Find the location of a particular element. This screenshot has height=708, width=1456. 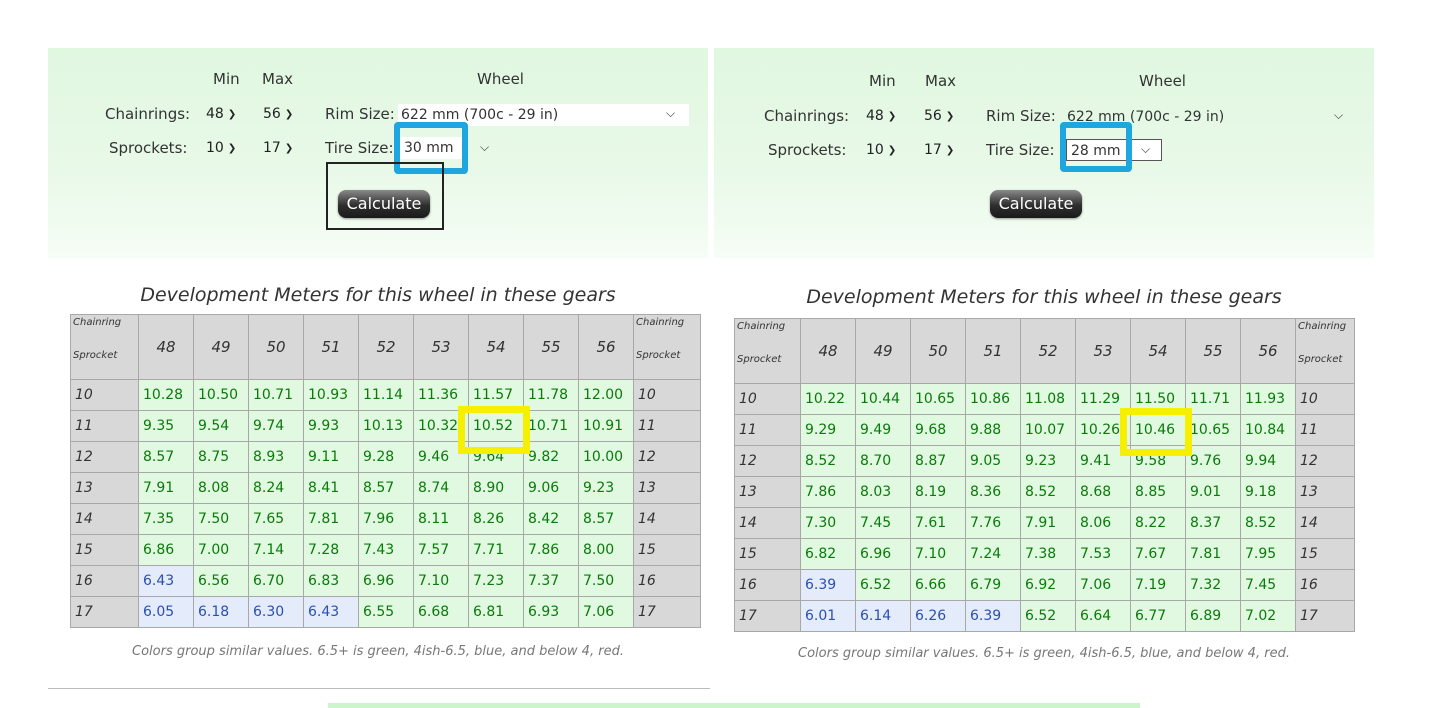

chainring-header: 54 is located at coordinates (1158, 351).